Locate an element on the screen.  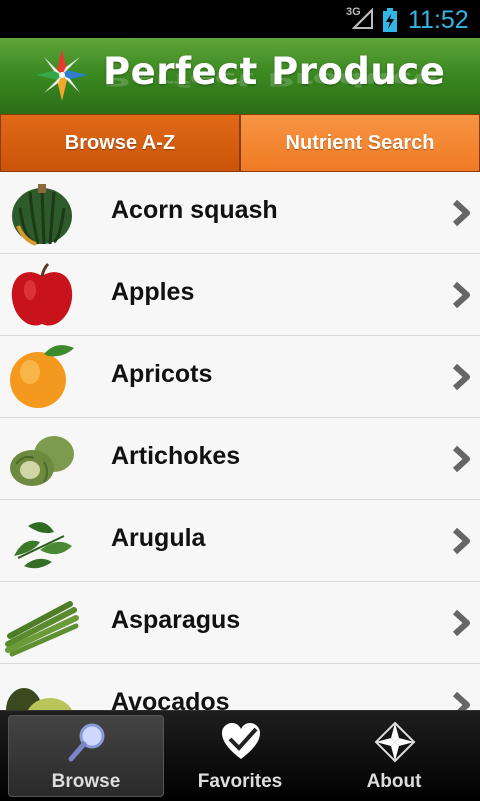
apricot-image is located at coordinates (42, 376).